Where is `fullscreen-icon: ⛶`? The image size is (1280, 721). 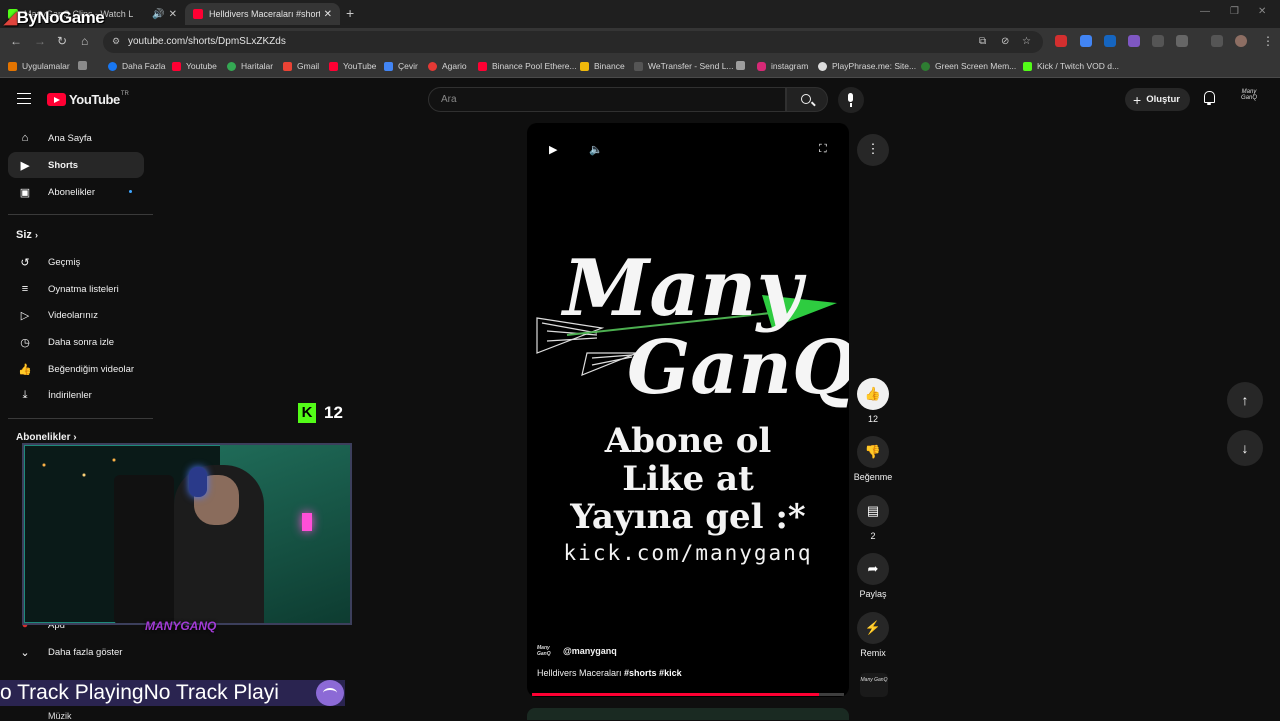
fullscreen-icon: ⛶ is located at coordinates (823, 149).